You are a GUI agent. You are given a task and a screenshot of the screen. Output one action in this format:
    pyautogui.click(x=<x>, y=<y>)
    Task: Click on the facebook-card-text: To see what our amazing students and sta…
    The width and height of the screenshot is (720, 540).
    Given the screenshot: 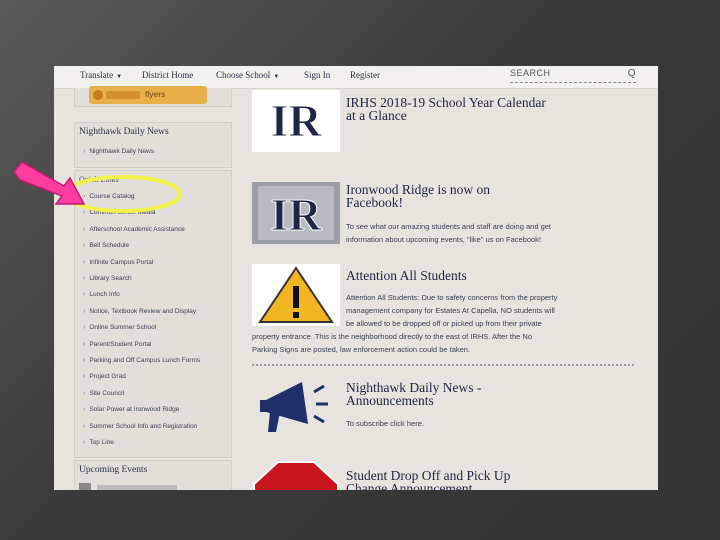 What is the action you would take?
    pyautogui.click(x=448, y=226)
    